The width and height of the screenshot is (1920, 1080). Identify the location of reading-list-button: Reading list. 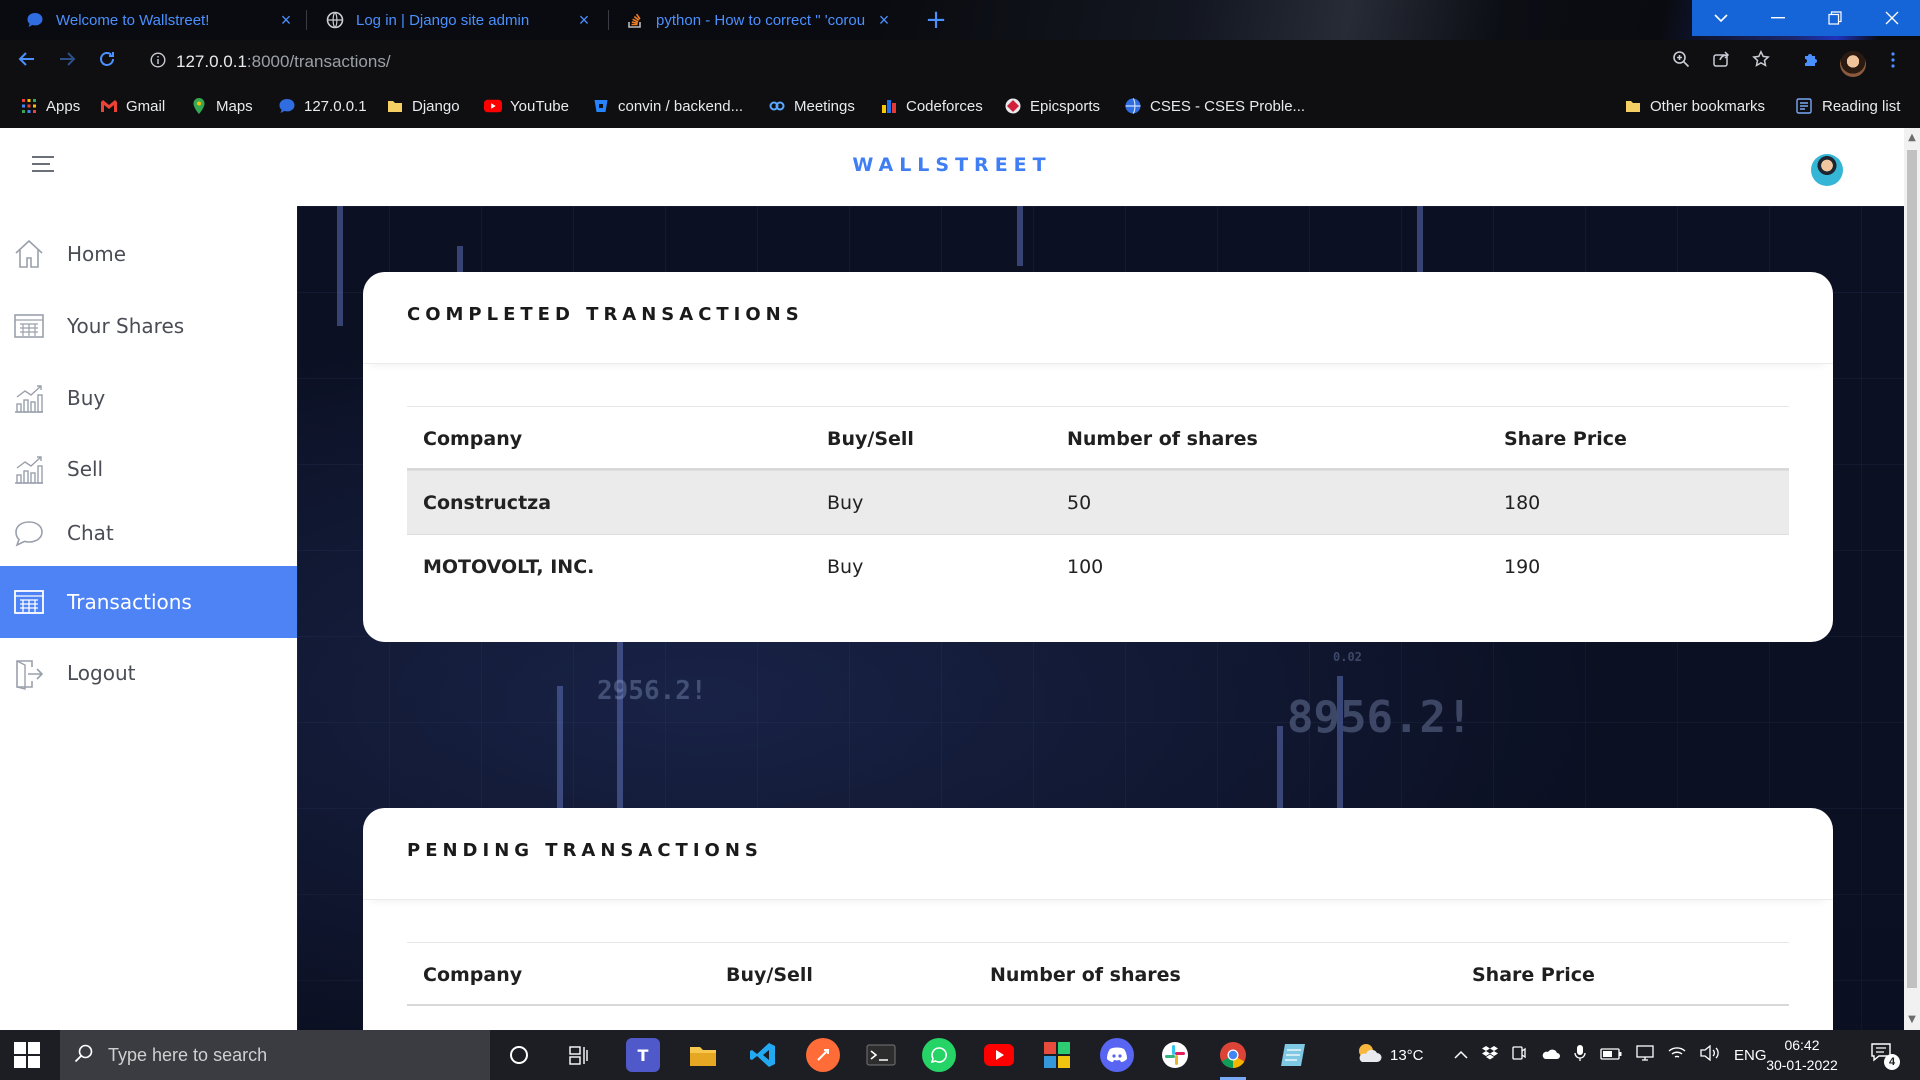
(1848, 106).